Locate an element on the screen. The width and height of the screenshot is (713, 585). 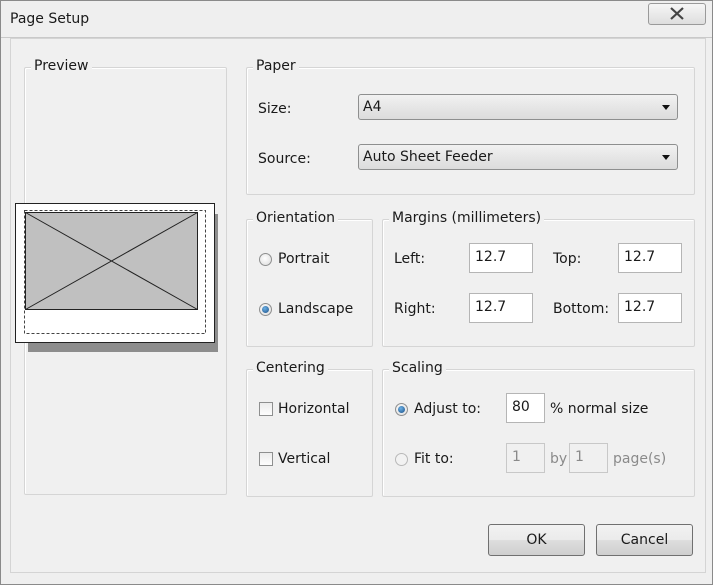
orientation-label: Orientation is located at coordinates (296, 218).